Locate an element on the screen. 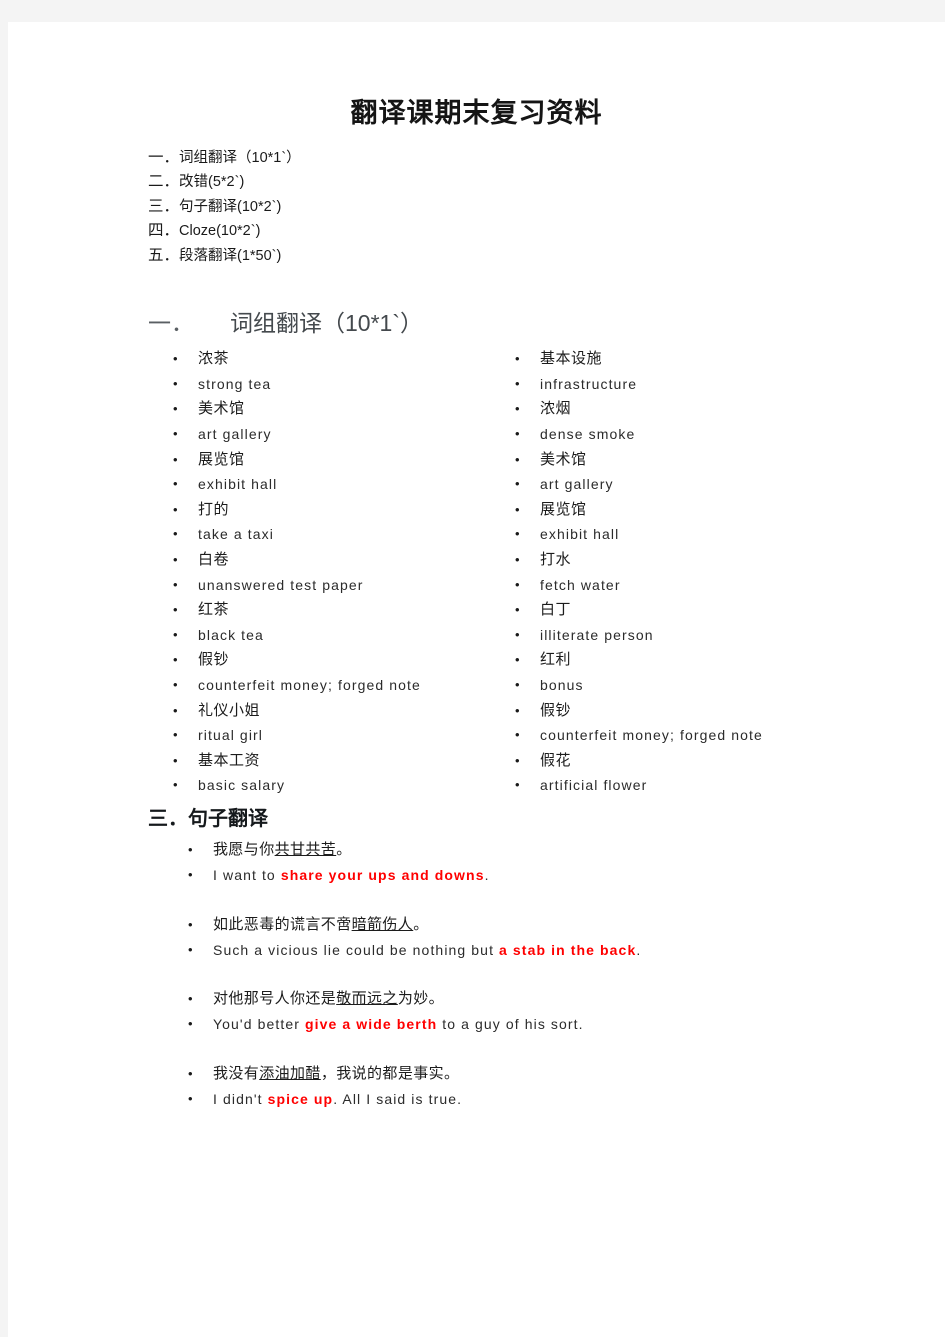 Image resolution: width=945 pixels, height=1337 pixels. list-item: • 礼仪小姐 is located at coordinates (193, 711).